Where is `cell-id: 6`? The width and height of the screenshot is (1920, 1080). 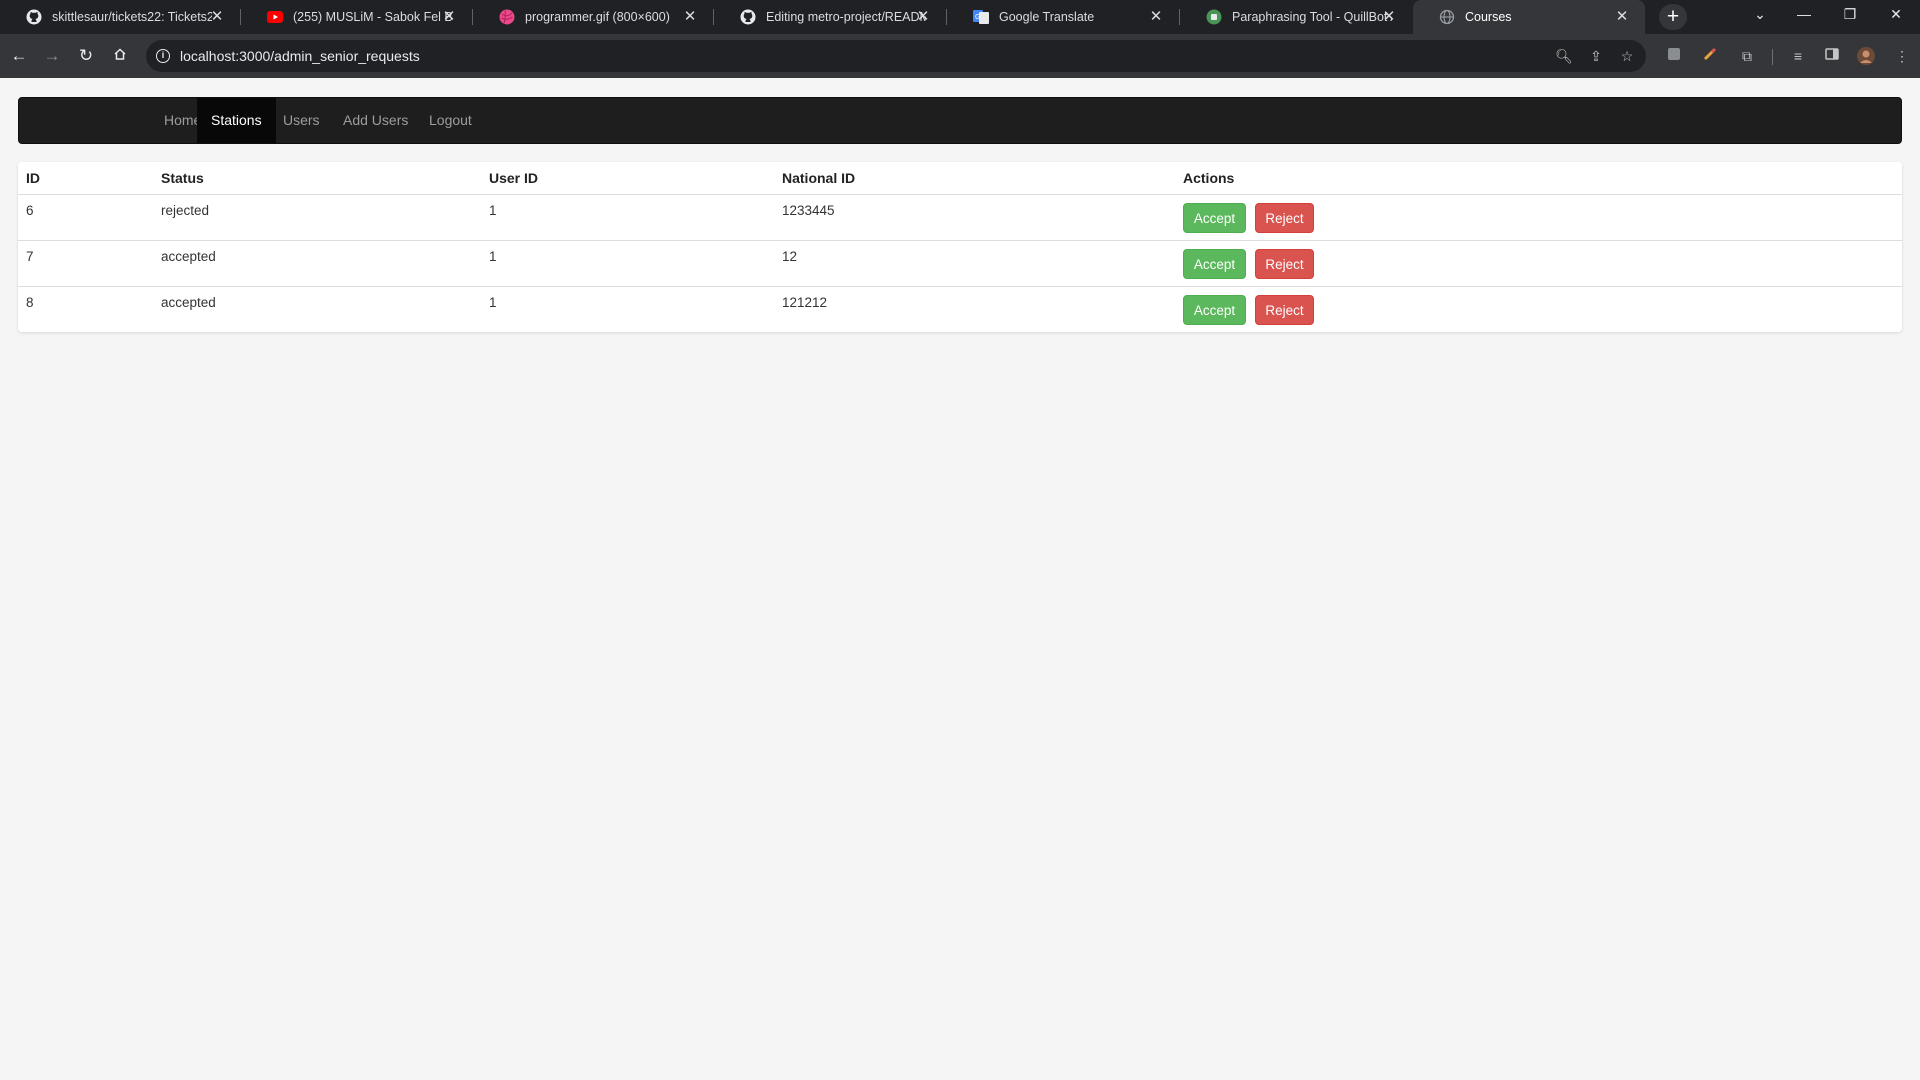
cell-id: 6 is located at coordinates (30, 210).